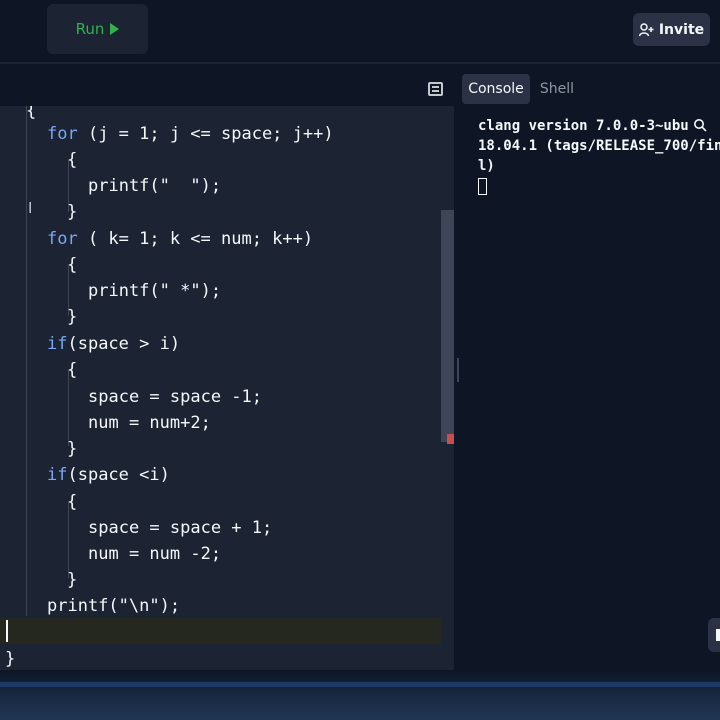  I want to click on run-button: Run, so click(97, 29).